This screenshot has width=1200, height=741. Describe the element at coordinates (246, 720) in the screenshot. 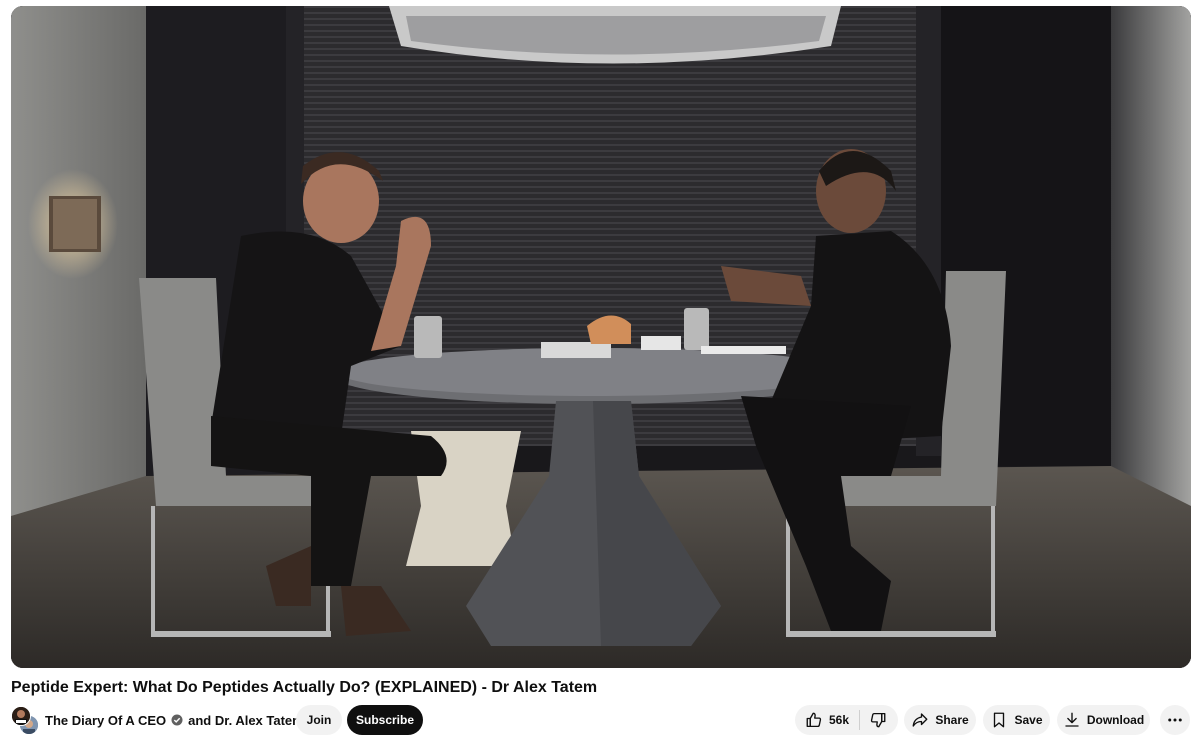

I see `collaborator-name: and Dr. Alex Tatem` at that location.